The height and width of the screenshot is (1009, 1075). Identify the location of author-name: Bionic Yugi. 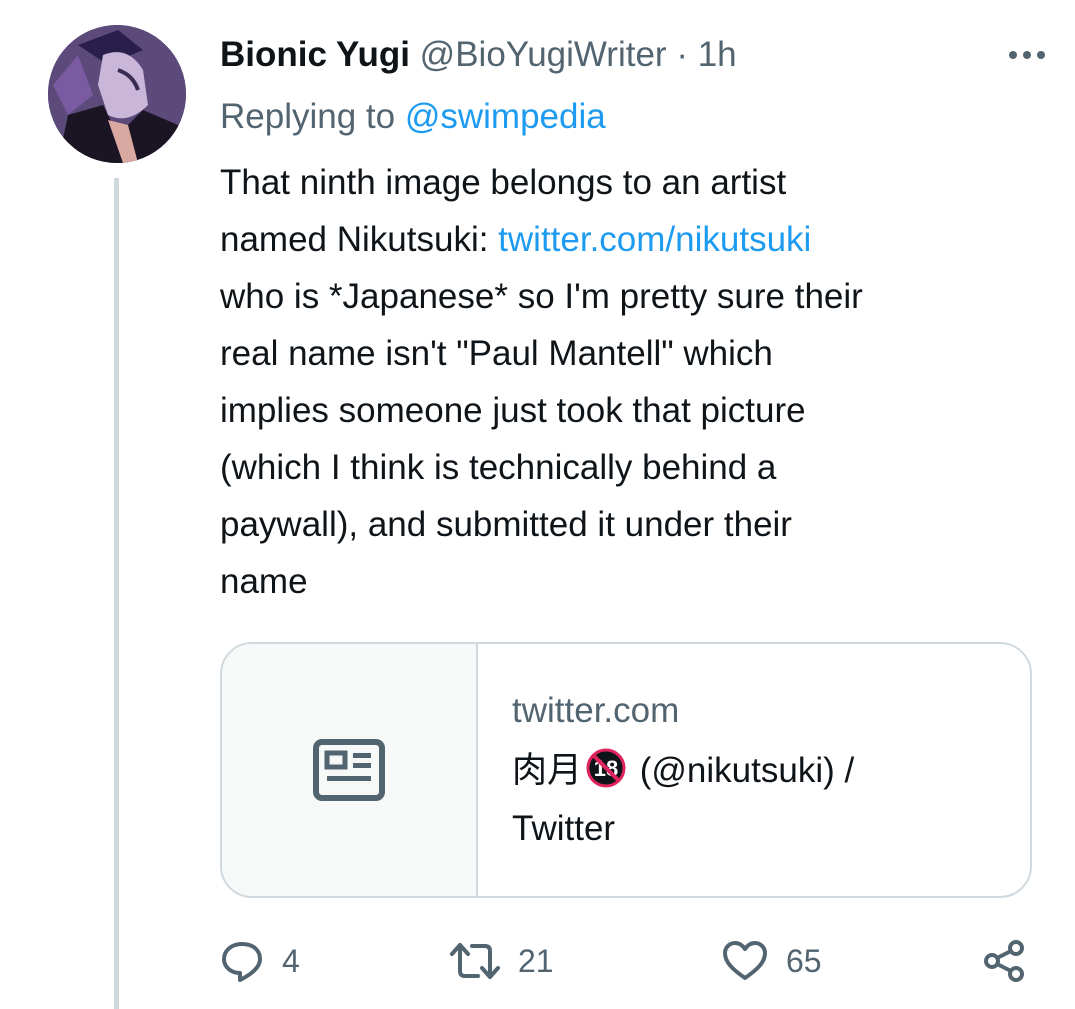
(315, 54).